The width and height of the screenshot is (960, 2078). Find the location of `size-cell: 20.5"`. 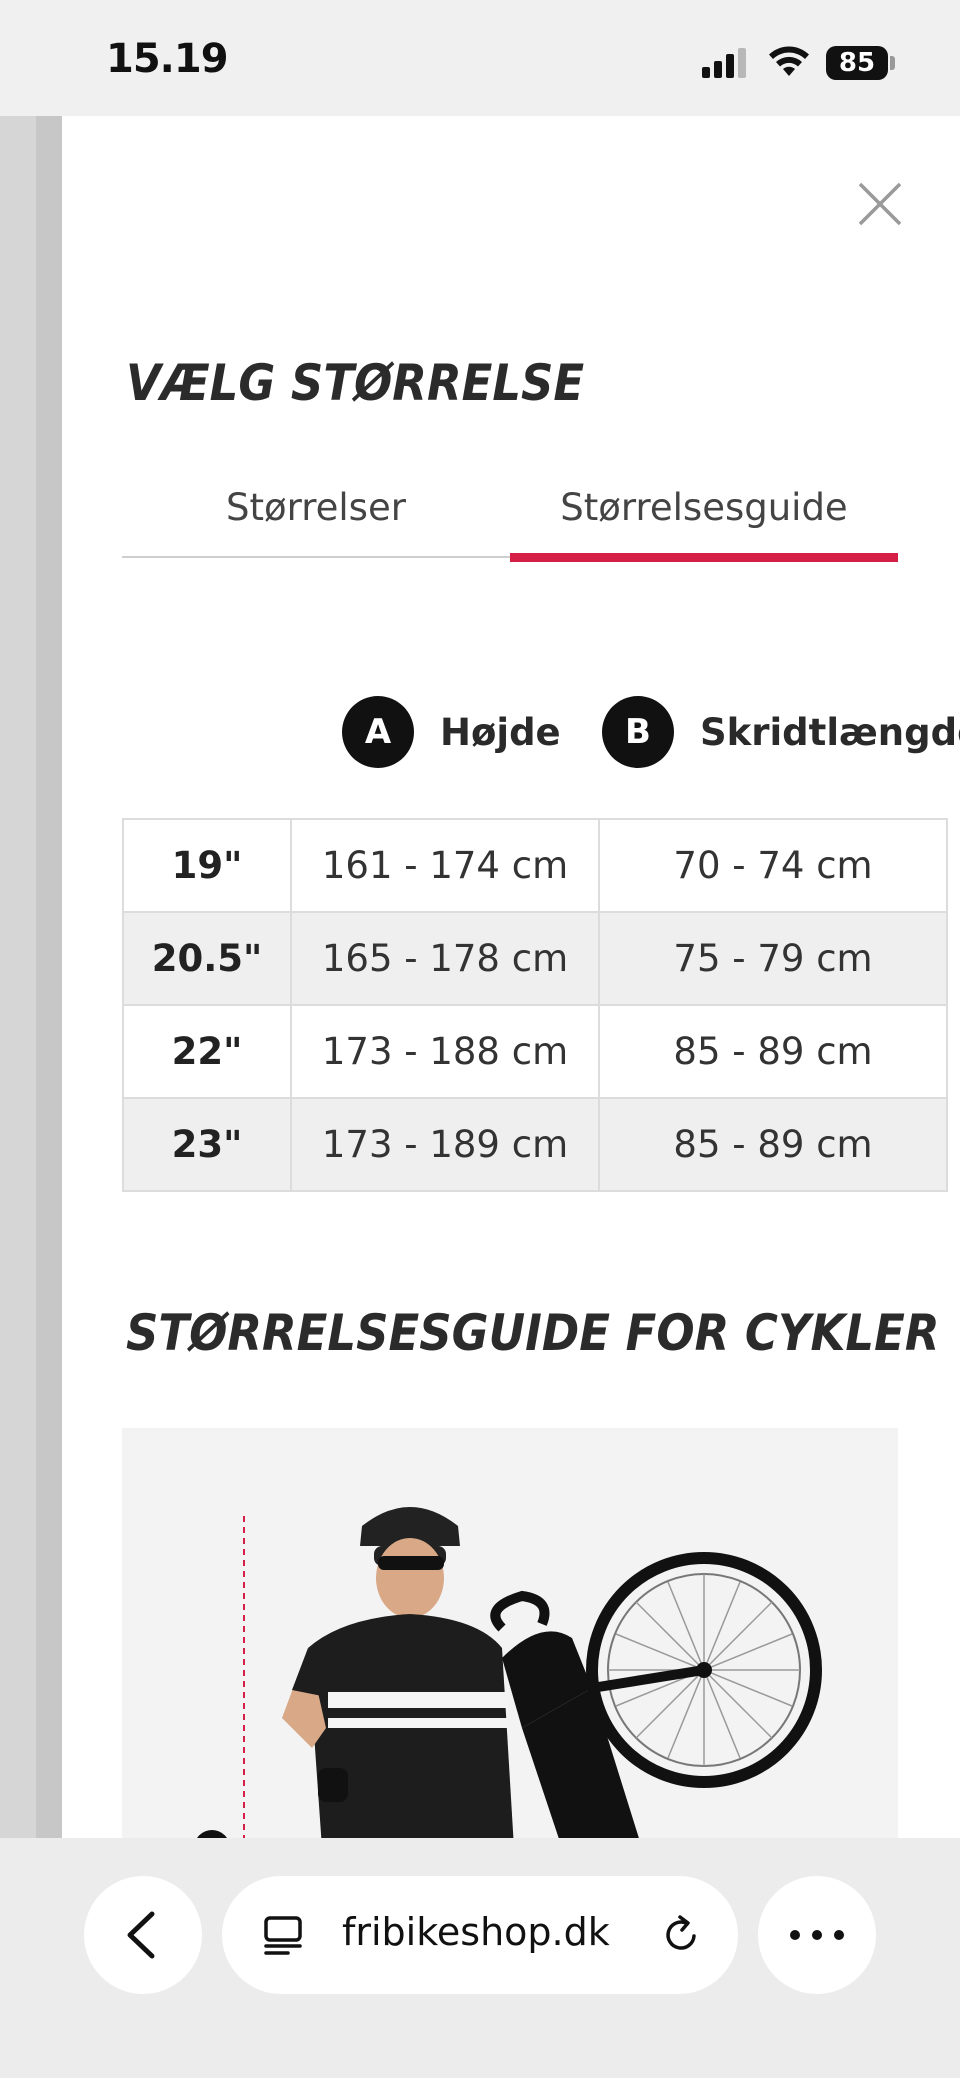

size-cell: 20.5" is located at coordinates (207, 958).